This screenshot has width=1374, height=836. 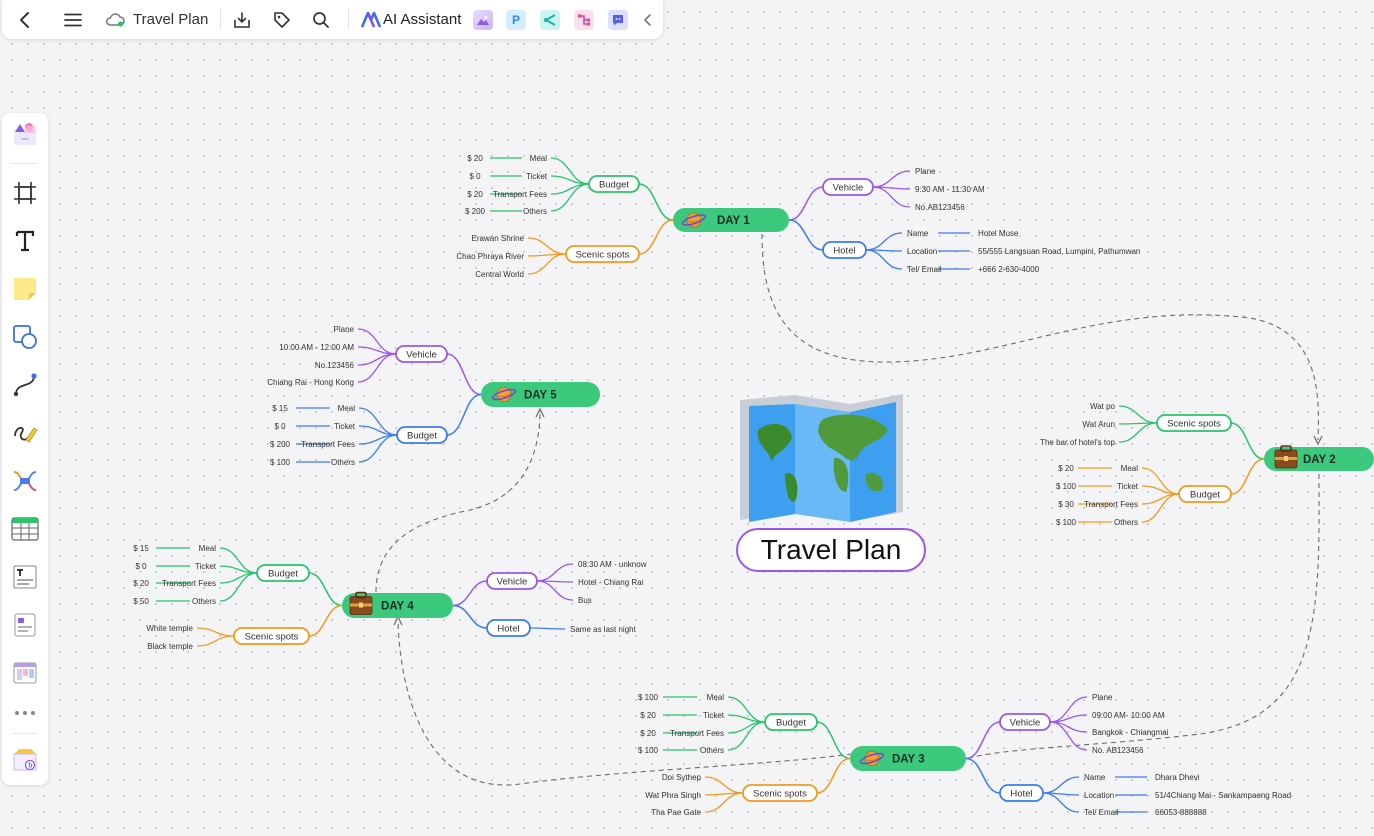 I want to click on day5-node: DAY 5, so click(x=540, y=394).